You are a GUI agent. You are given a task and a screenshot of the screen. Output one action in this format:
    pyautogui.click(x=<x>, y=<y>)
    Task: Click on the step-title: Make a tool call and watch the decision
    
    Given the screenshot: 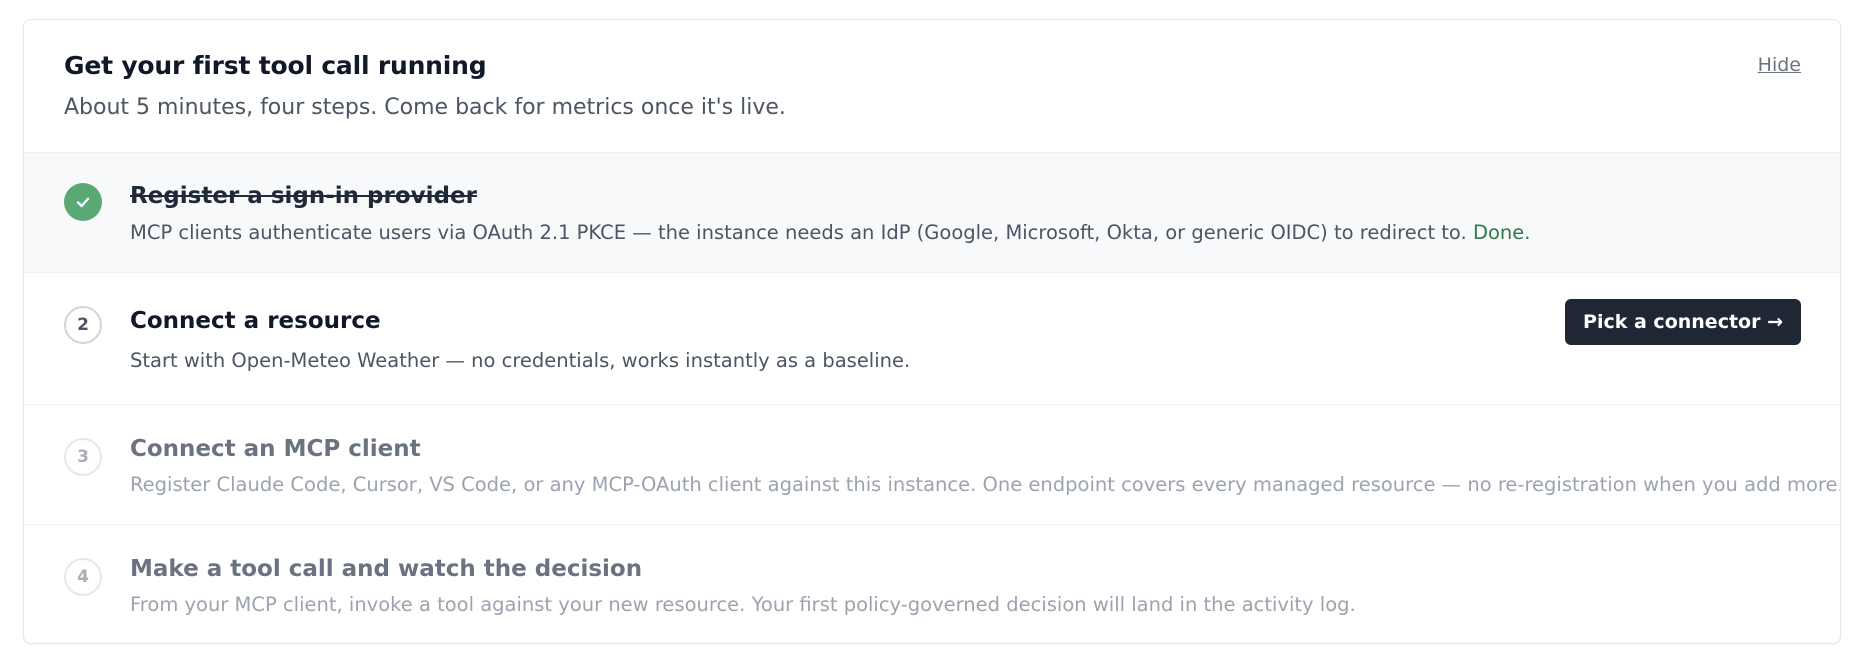 What is the action you would take?
    pyautogui.click(x=386, y=569)
    